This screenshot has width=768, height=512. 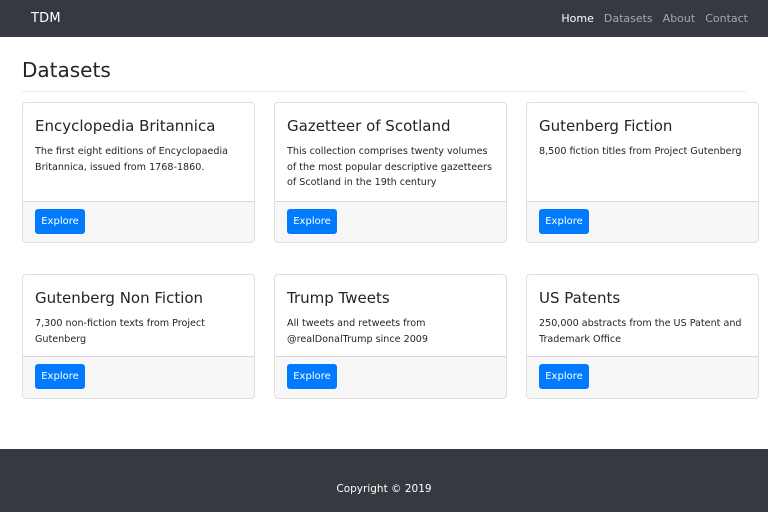 What do you see at coordinates (119, 298) in the screenshot?
I see `card-title: Gutenberg Non Fiction` at bounding box center [119, 298].